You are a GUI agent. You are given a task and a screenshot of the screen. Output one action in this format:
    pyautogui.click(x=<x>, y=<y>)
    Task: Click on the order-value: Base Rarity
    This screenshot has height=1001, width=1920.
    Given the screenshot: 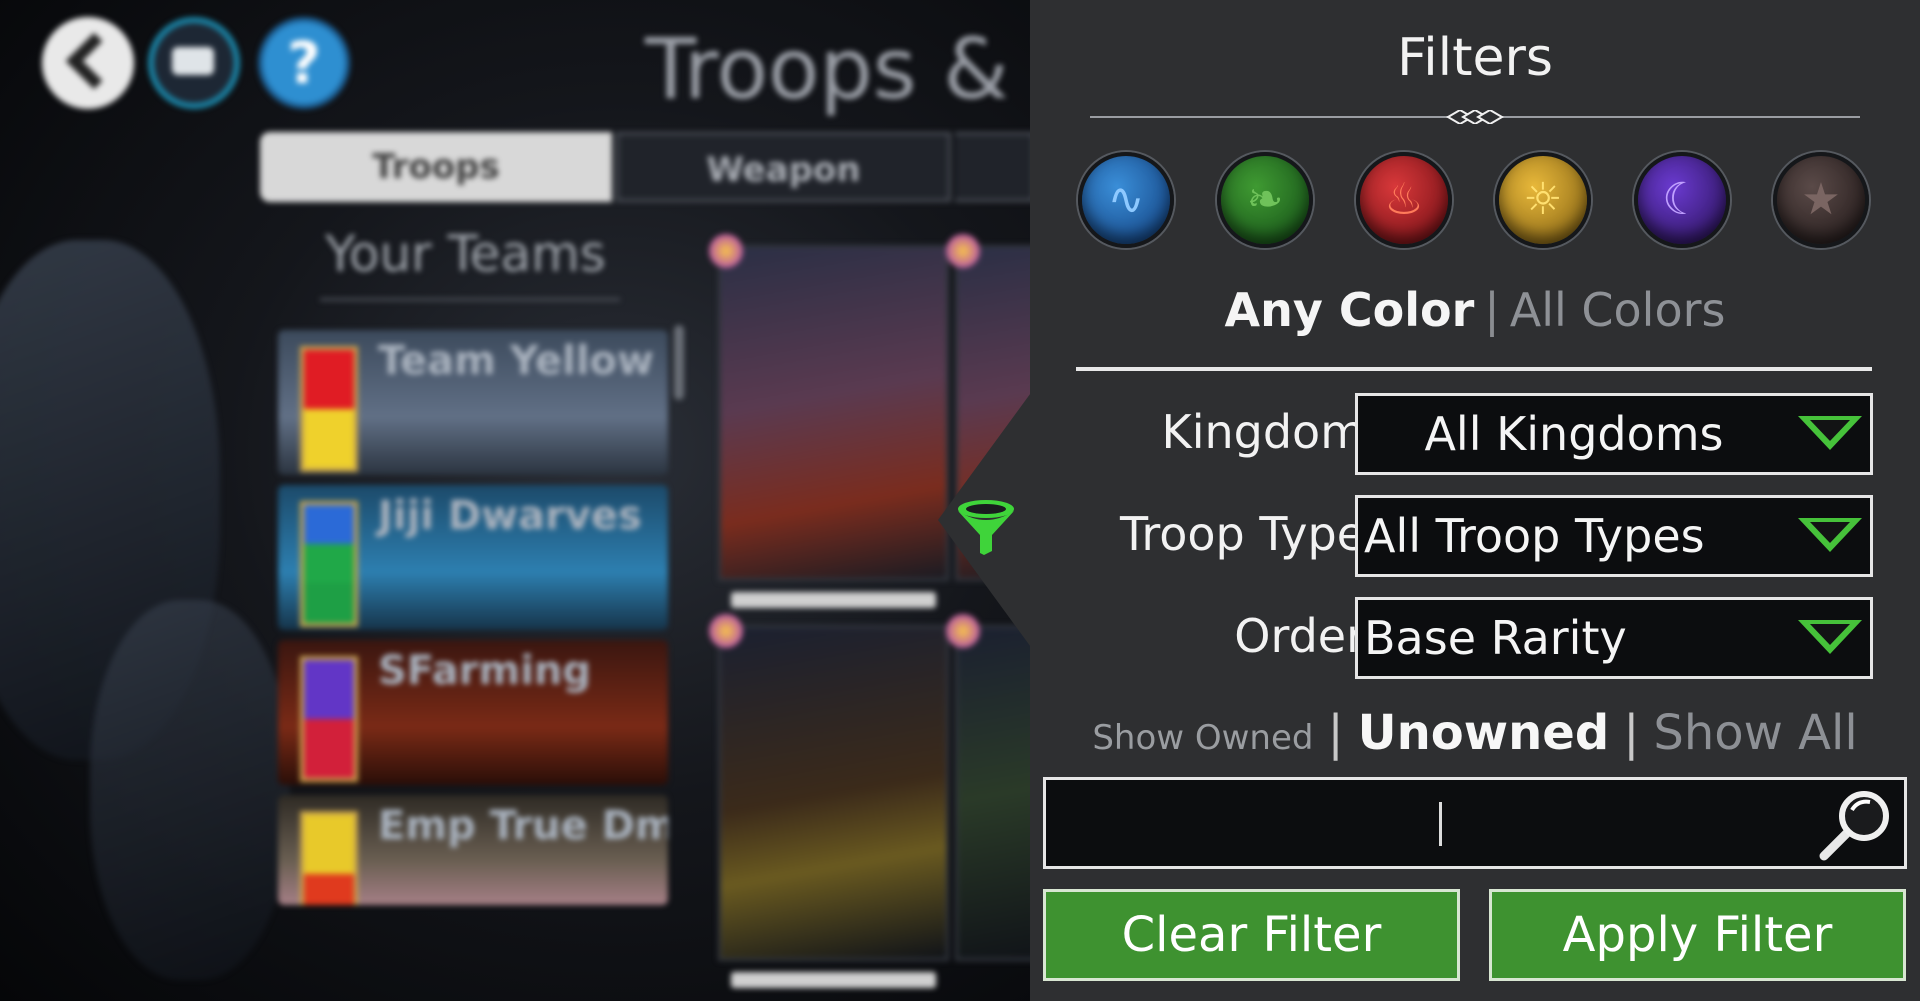 What is the action you would take?
    pyautogui.click(x=1495, y=638)
    